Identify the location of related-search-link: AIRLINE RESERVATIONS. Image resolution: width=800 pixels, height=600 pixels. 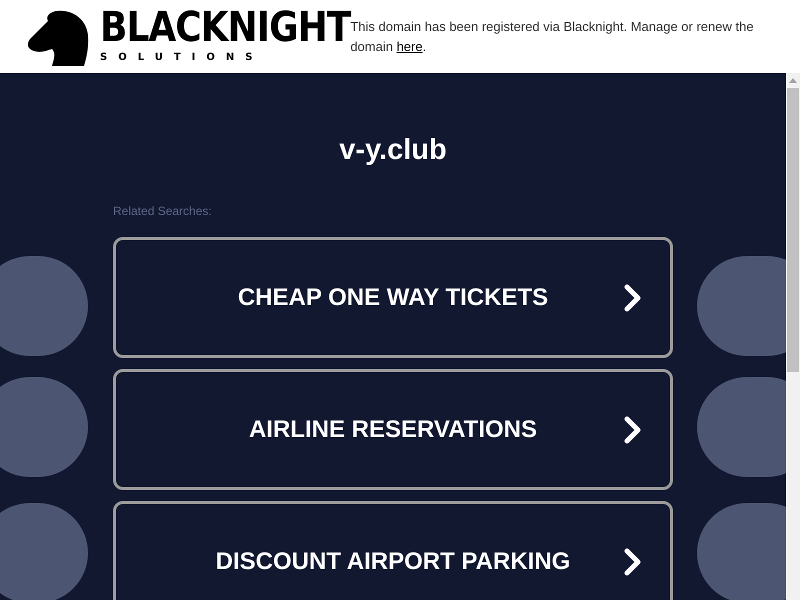
(393, 429).